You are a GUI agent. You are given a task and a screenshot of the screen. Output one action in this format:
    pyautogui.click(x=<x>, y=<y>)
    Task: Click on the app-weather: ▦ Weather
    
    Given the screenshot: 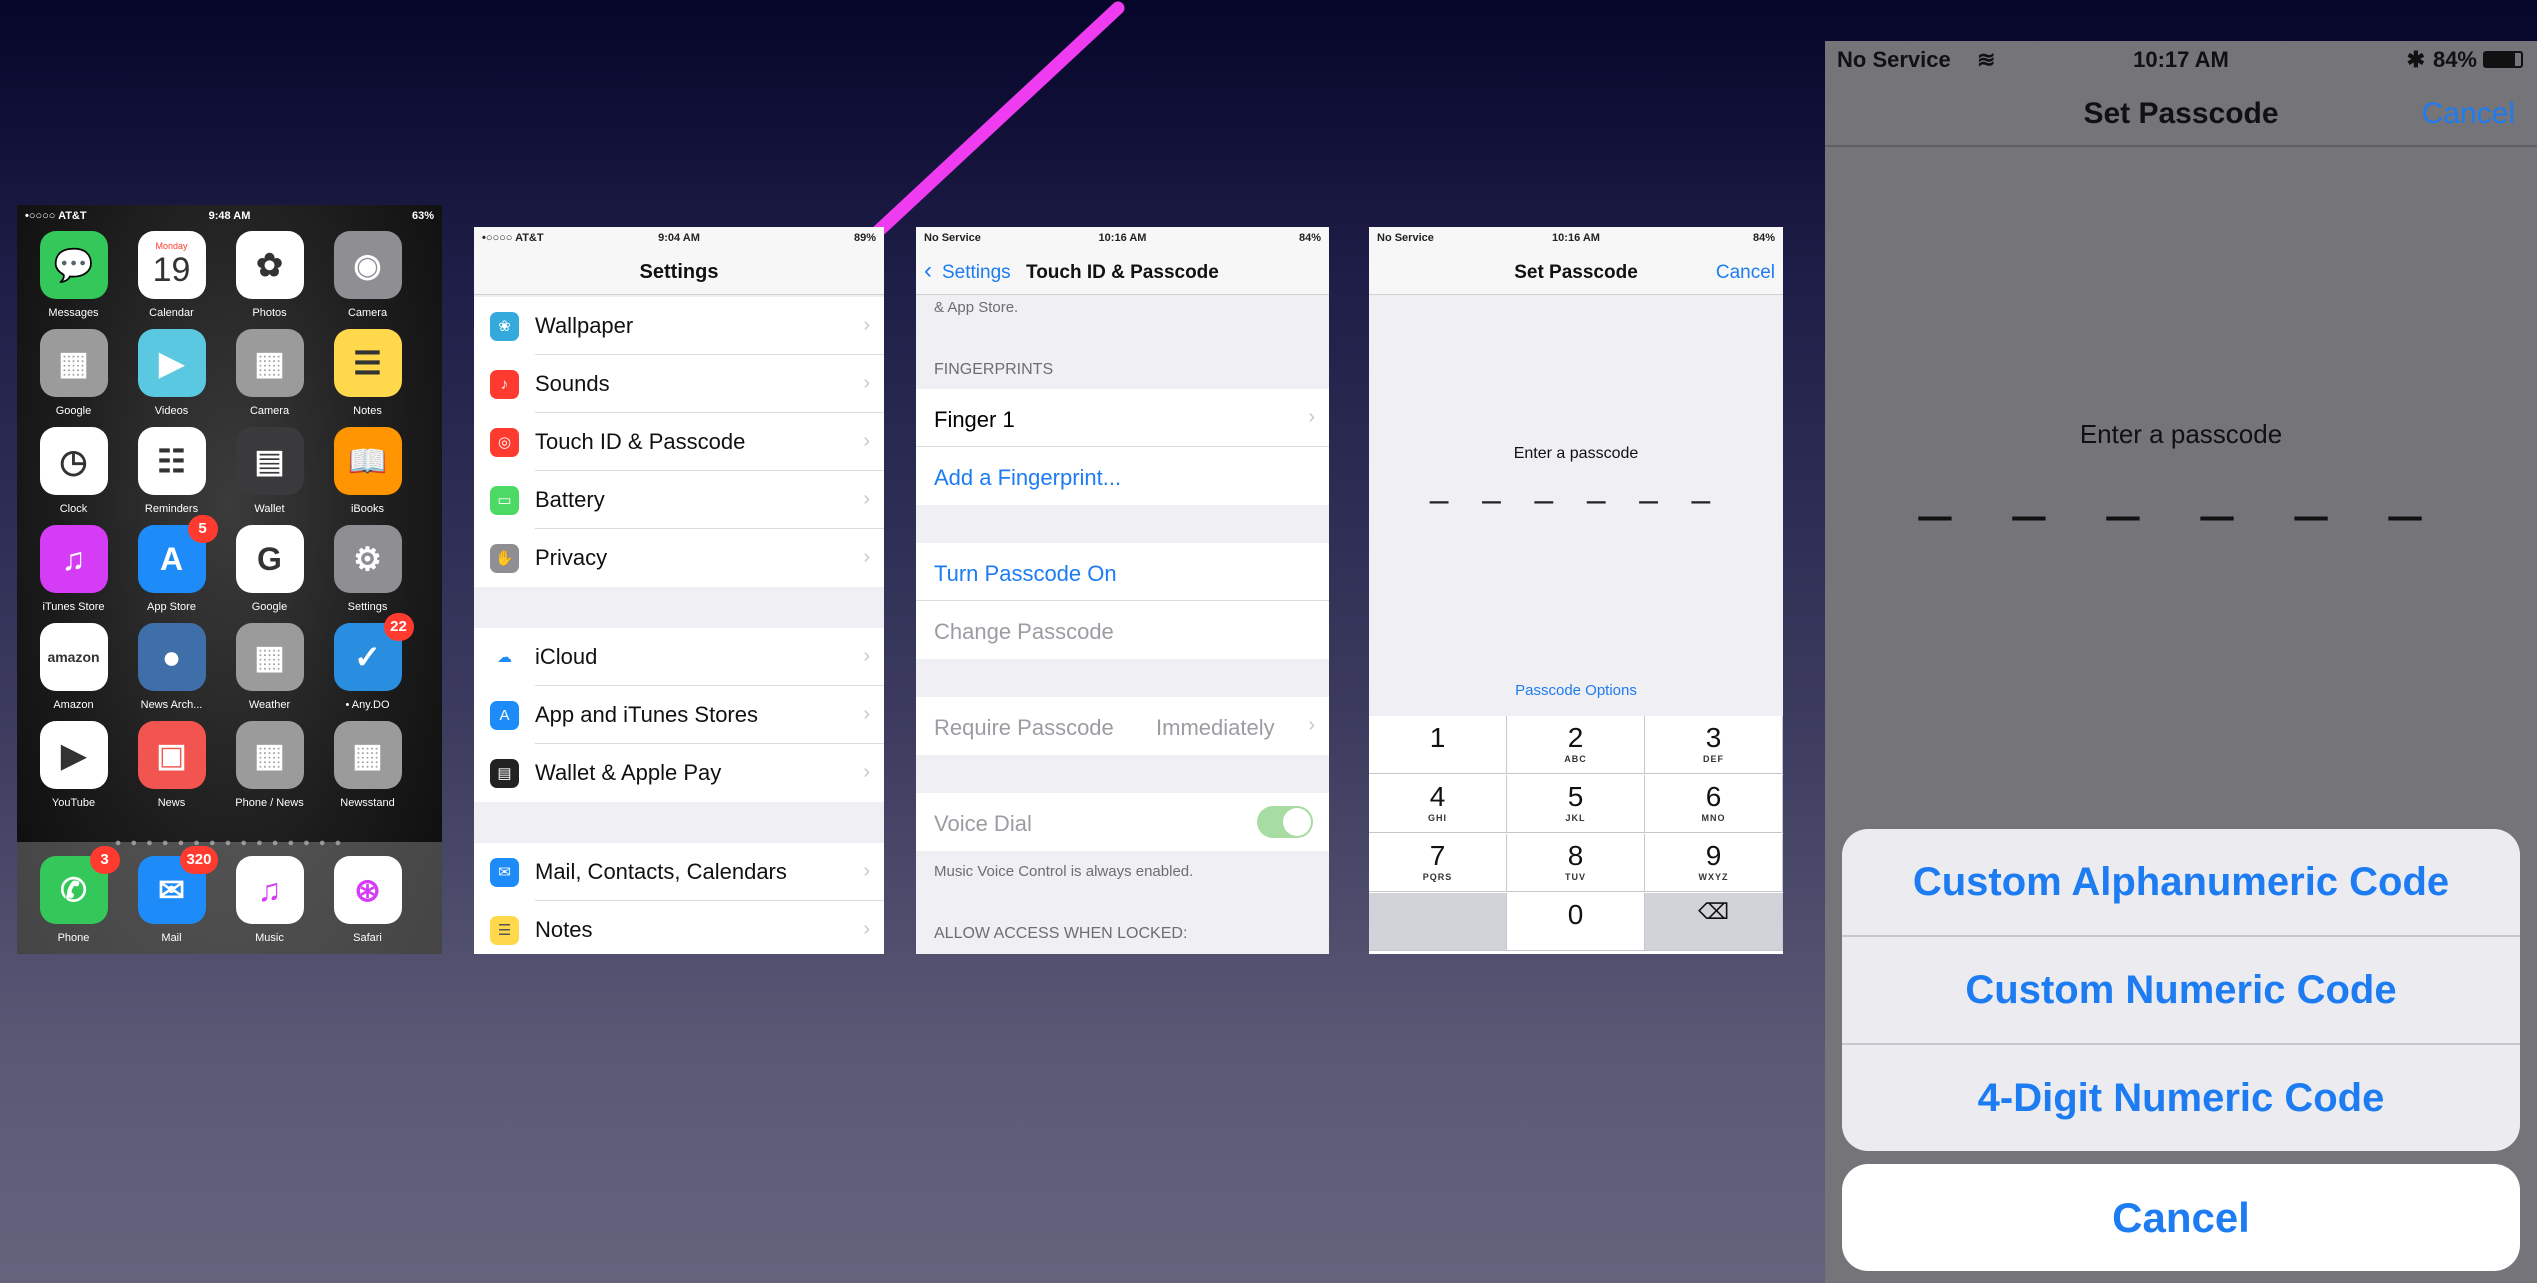 What is the action you would take?
    pyautogui.click(x=269, y=667)
    